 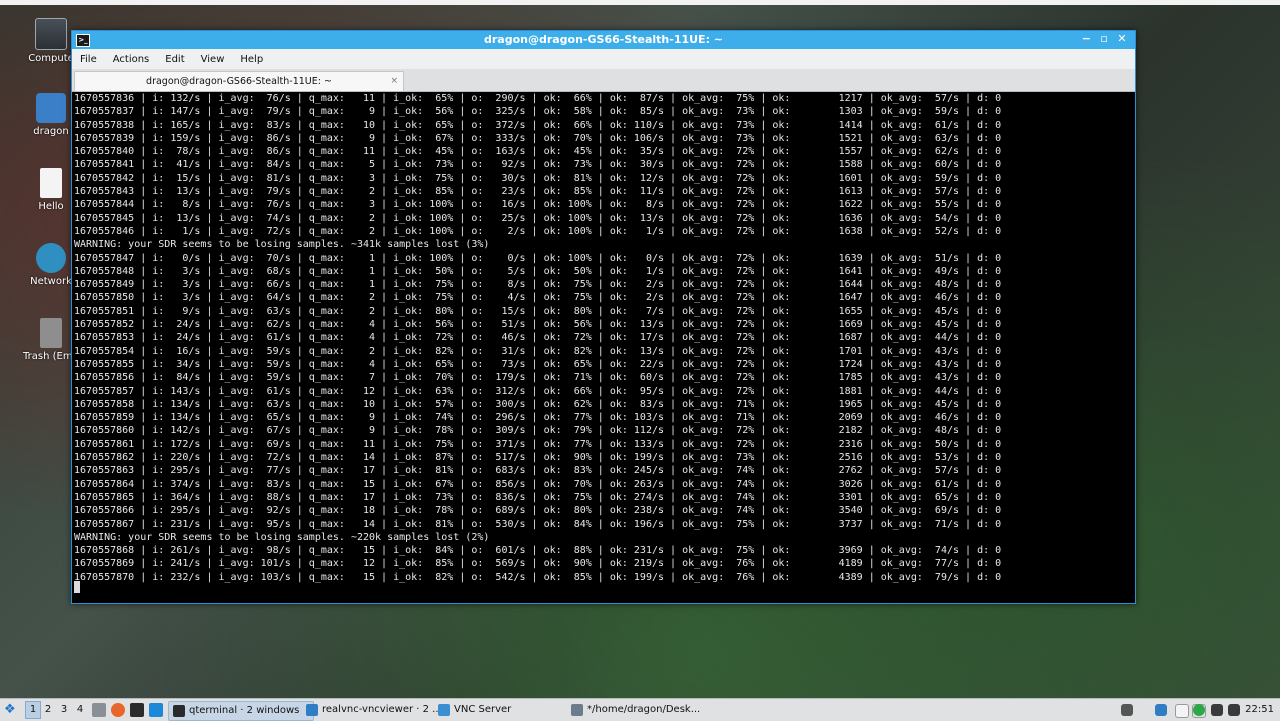 What do you see at coordinates (88, 59) in the screenshot?
I see `menu-file: File` at bounding box center [88, 59].